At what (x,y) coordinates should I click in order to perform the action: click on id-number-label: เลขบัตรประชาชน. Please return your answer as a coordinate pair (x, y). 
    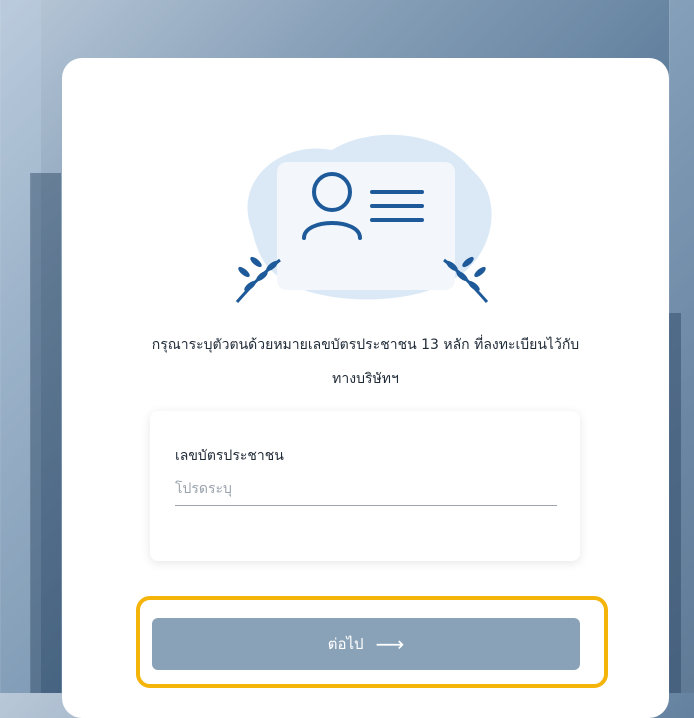
    Looking at the image, I should click on (229, 456).